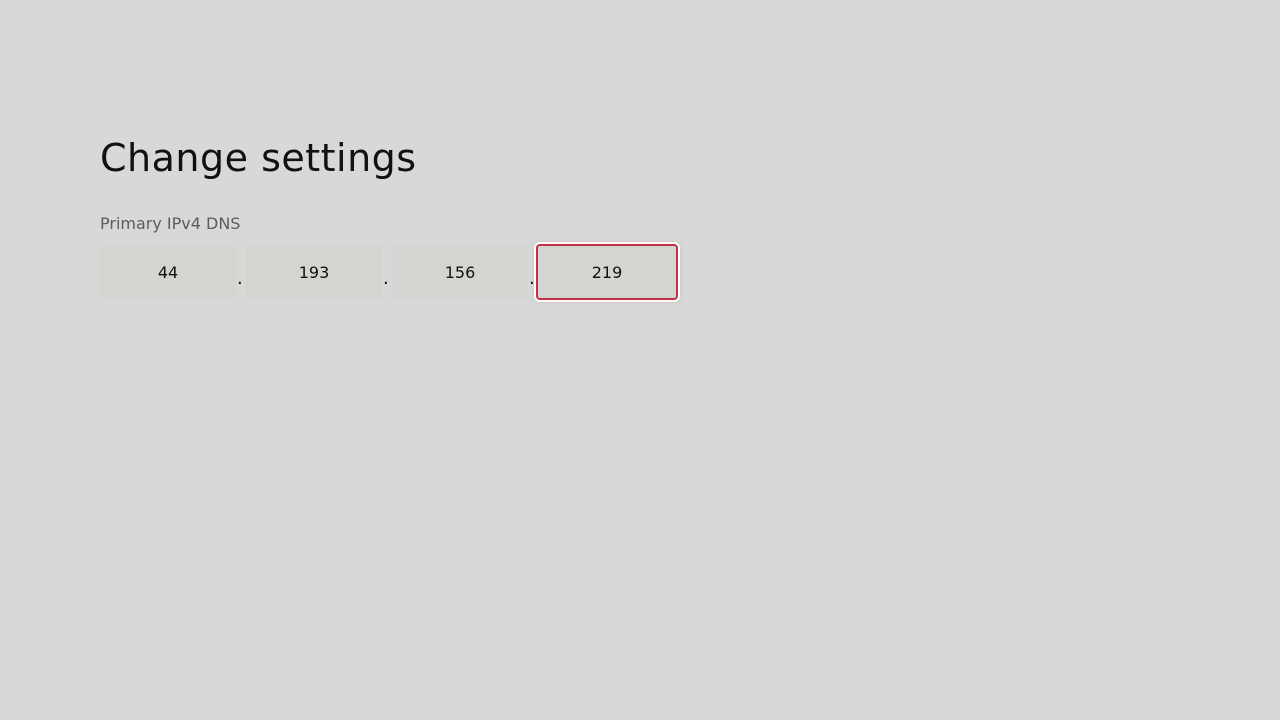 Image resolution: width=1280 pixels, height=720 pixels. Describe the element at coordinates (170, 223) in the screenshot. I see `primary-ipv4-dns-label: Primary IPv4 DNS` at that location.